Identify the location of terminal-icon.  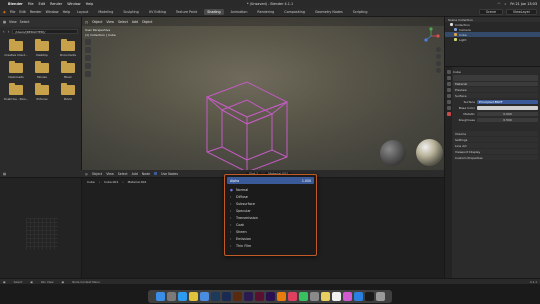
(369, 296).